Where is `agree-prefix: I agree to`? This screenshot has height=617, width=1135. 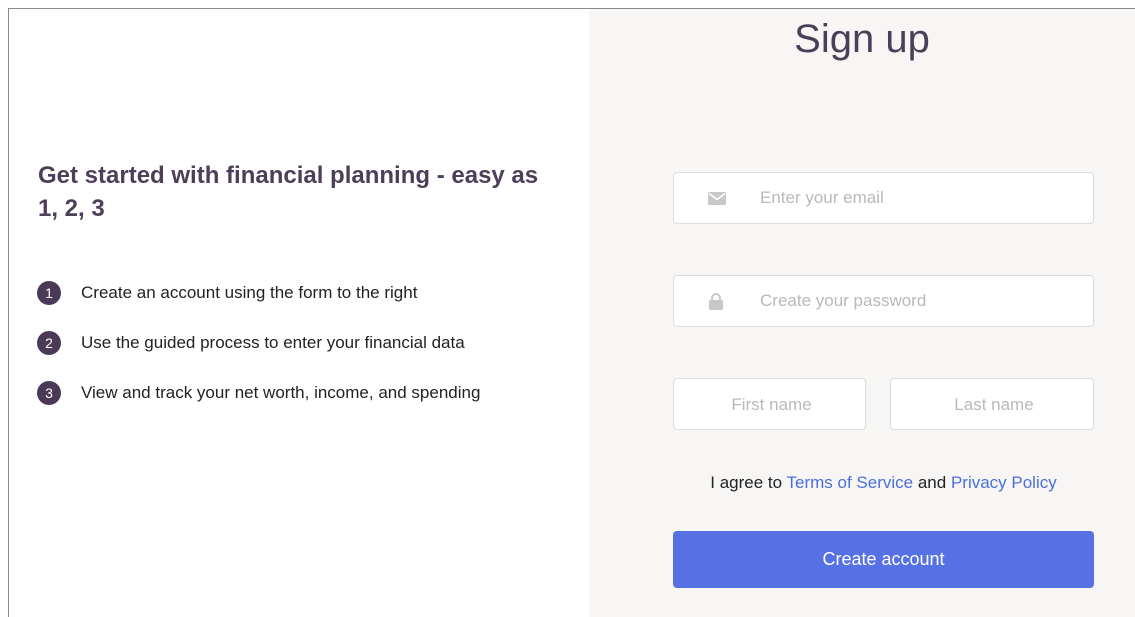 agree-prefix: I agree to is located at coordinates (746, 482).